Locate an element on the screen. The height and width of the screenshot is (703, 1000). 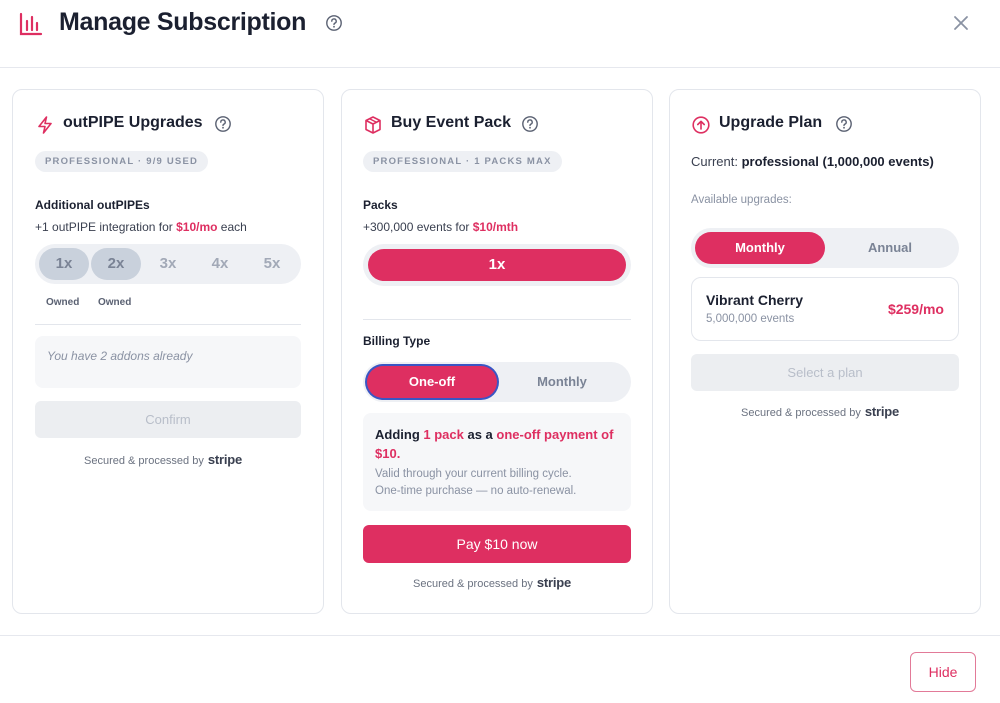
pack-price-text: +300,000 events for $10/mth is located at coordinates (441, 227).